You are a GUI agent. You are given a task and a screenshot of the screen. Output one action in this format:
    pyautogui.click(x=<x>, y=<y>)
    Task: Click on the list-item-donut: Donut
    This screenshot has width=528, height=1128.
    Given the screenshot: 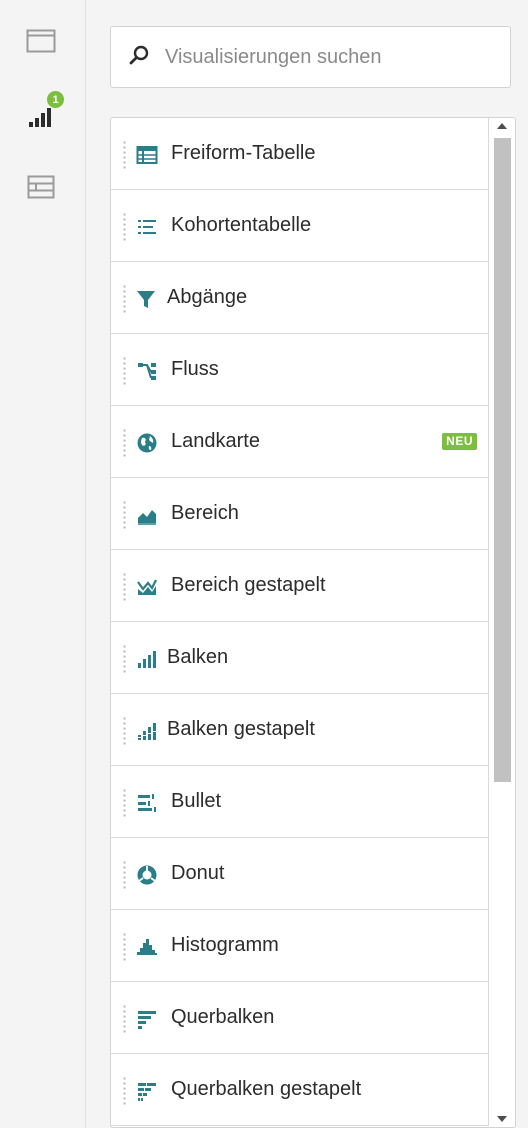 What is the action you would take?
    pyautogui.click(x=300, y=874)
    